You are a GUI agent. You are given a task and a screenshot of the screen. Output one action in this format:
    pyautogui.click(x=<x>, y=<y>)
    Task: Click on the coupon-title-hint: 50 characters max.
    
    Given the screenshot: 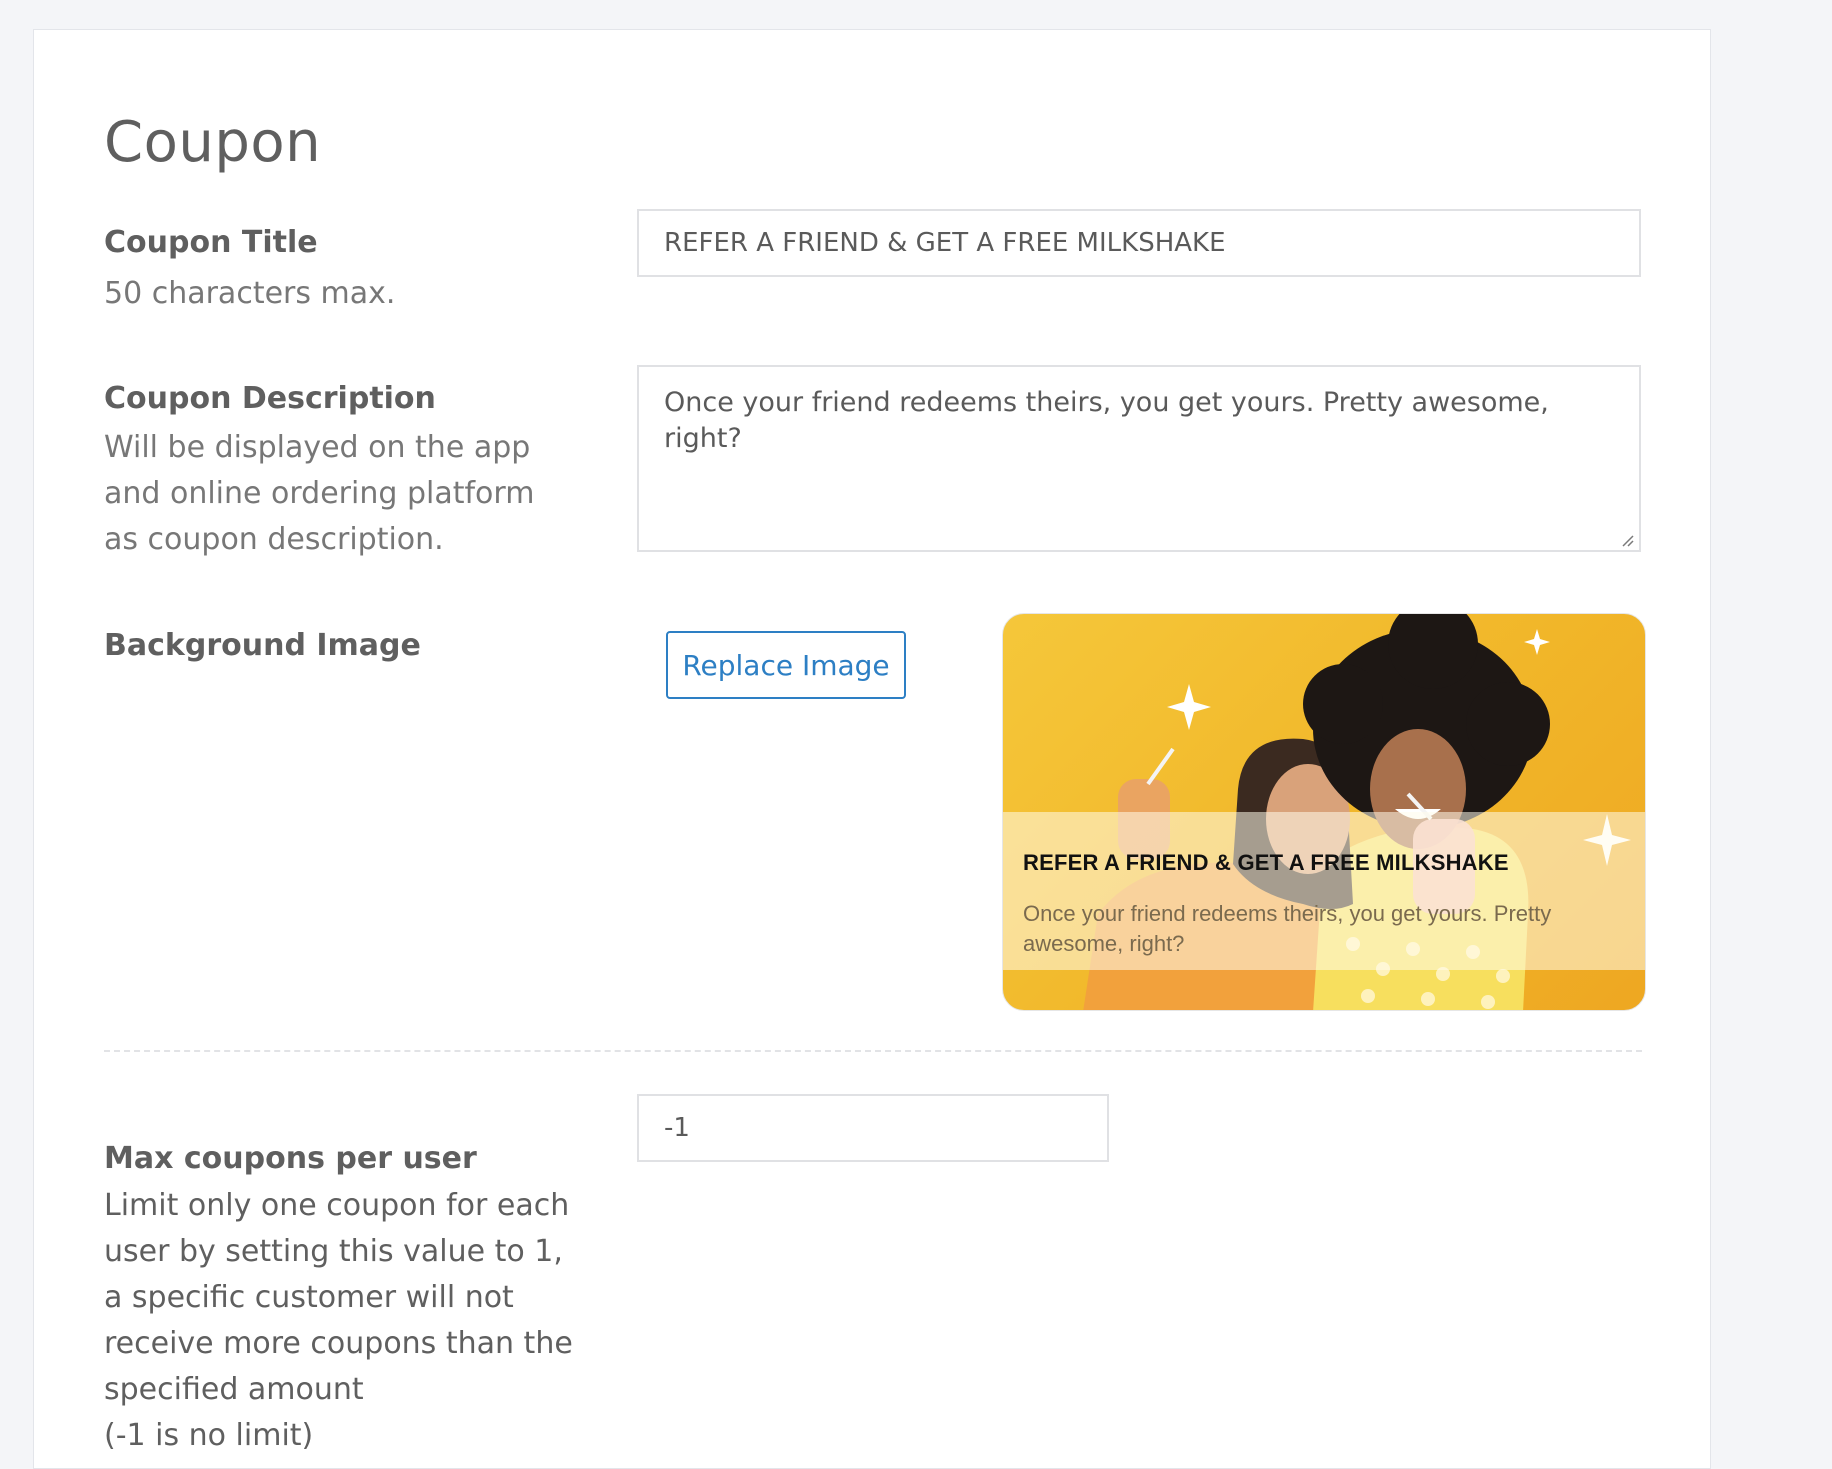 What is the action you would take?
    pyautogui.click(x=250, y=293)
    